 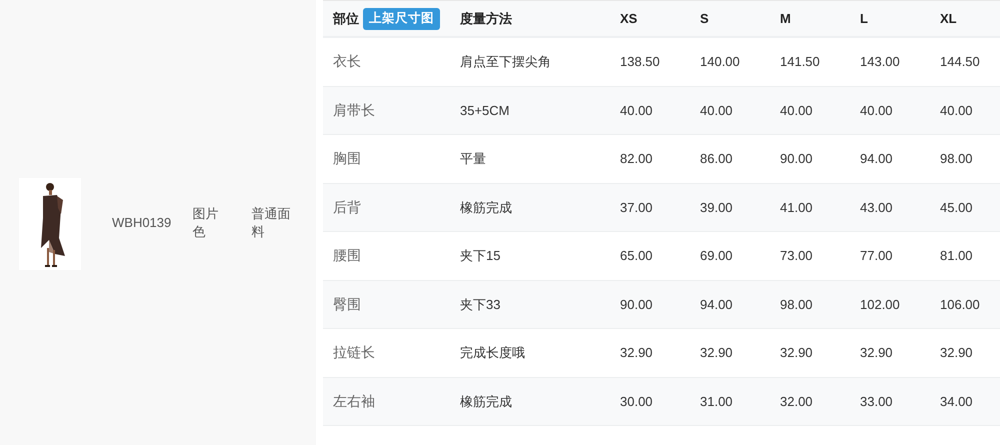 I want to click on column-header: 部位, so click(x=346, y=19).